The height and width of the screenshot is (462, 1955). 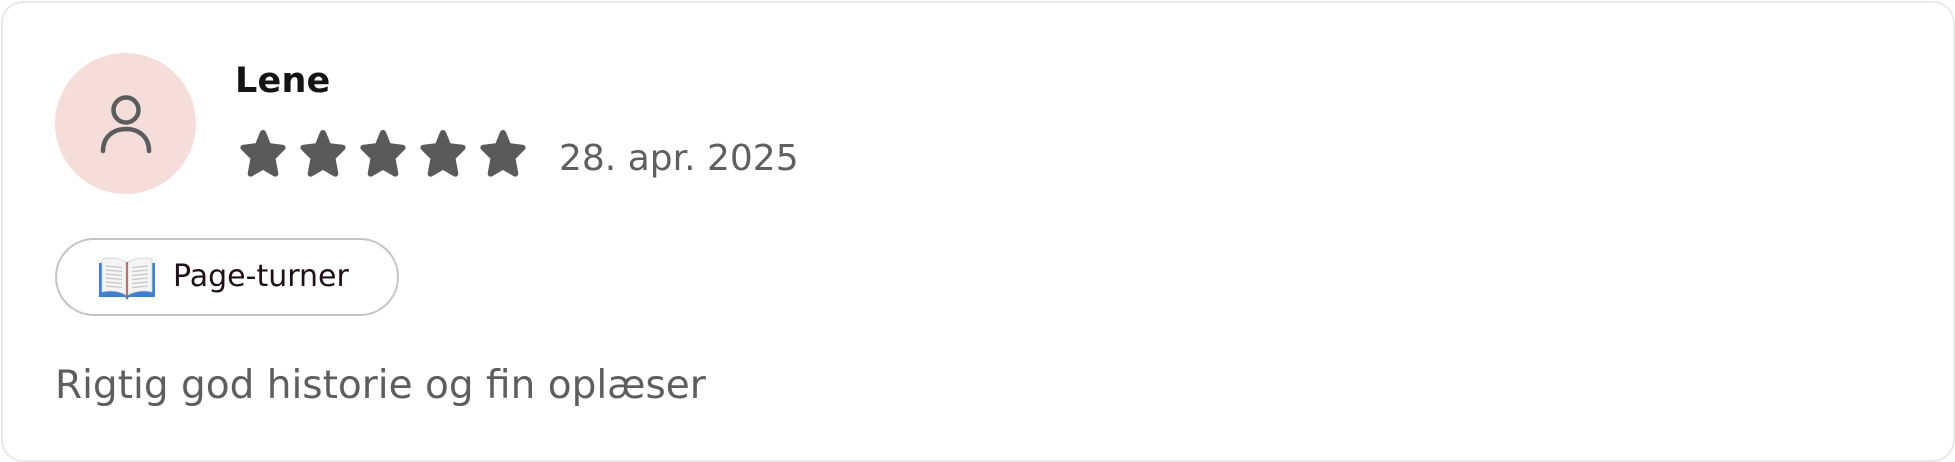 I want to click on avatar, so click(x=125, y=123).